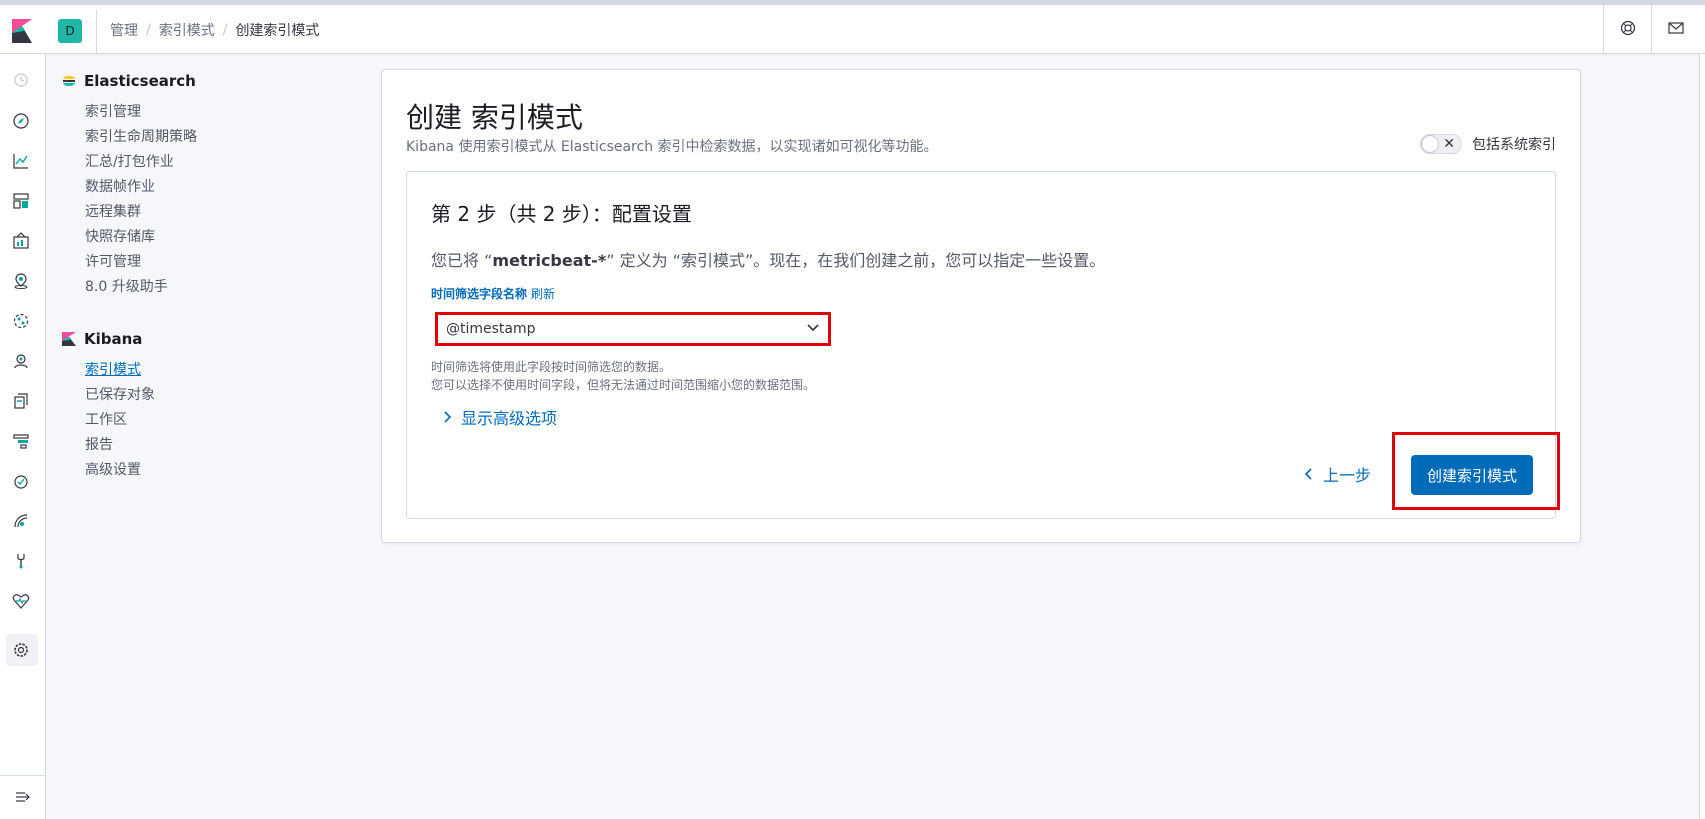  Describe the element at coordinates (852, 27) in the screenshot. I see `top-header: D 管理 / 索引模式 / 创建索引模式` at that location.